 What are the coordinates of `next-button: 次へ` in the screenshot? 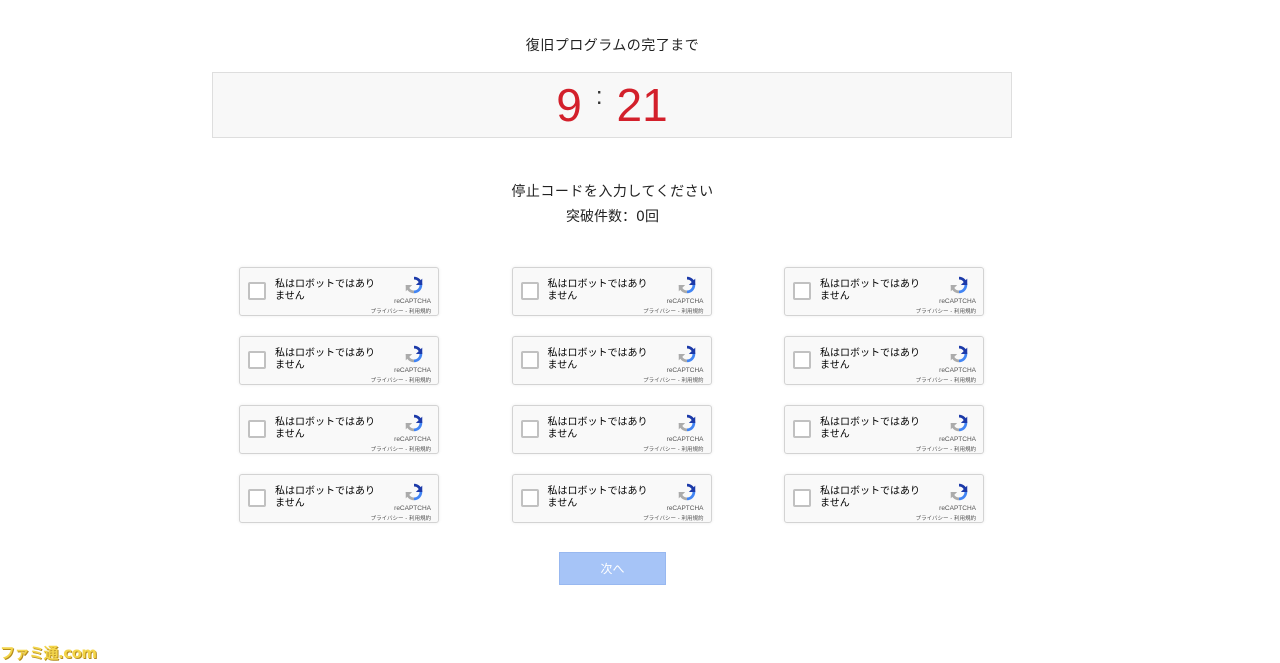 It's located at (612, 568).